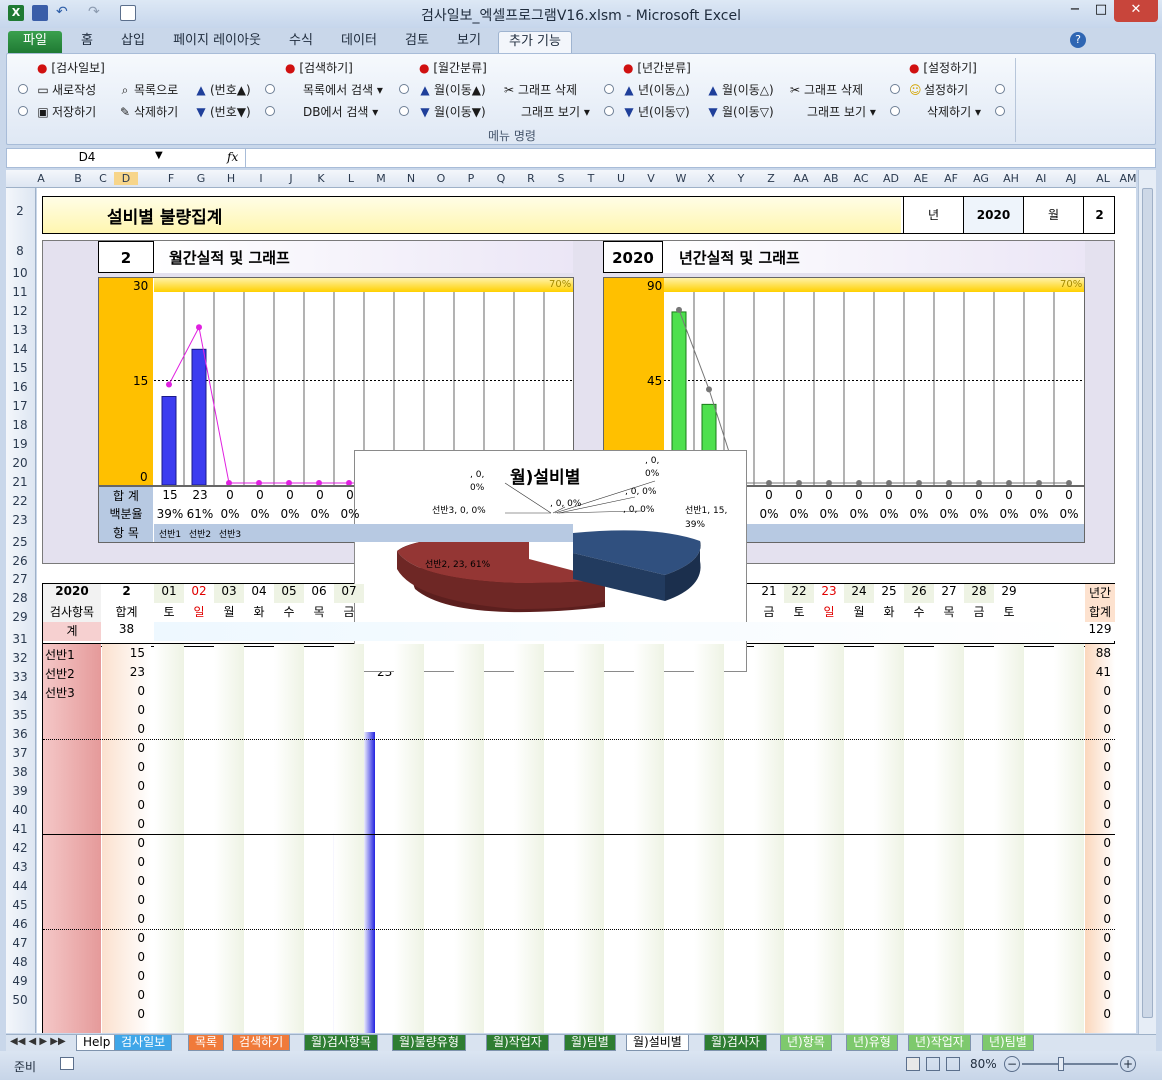  I want to click on row-header: 41, so click(20, 829).